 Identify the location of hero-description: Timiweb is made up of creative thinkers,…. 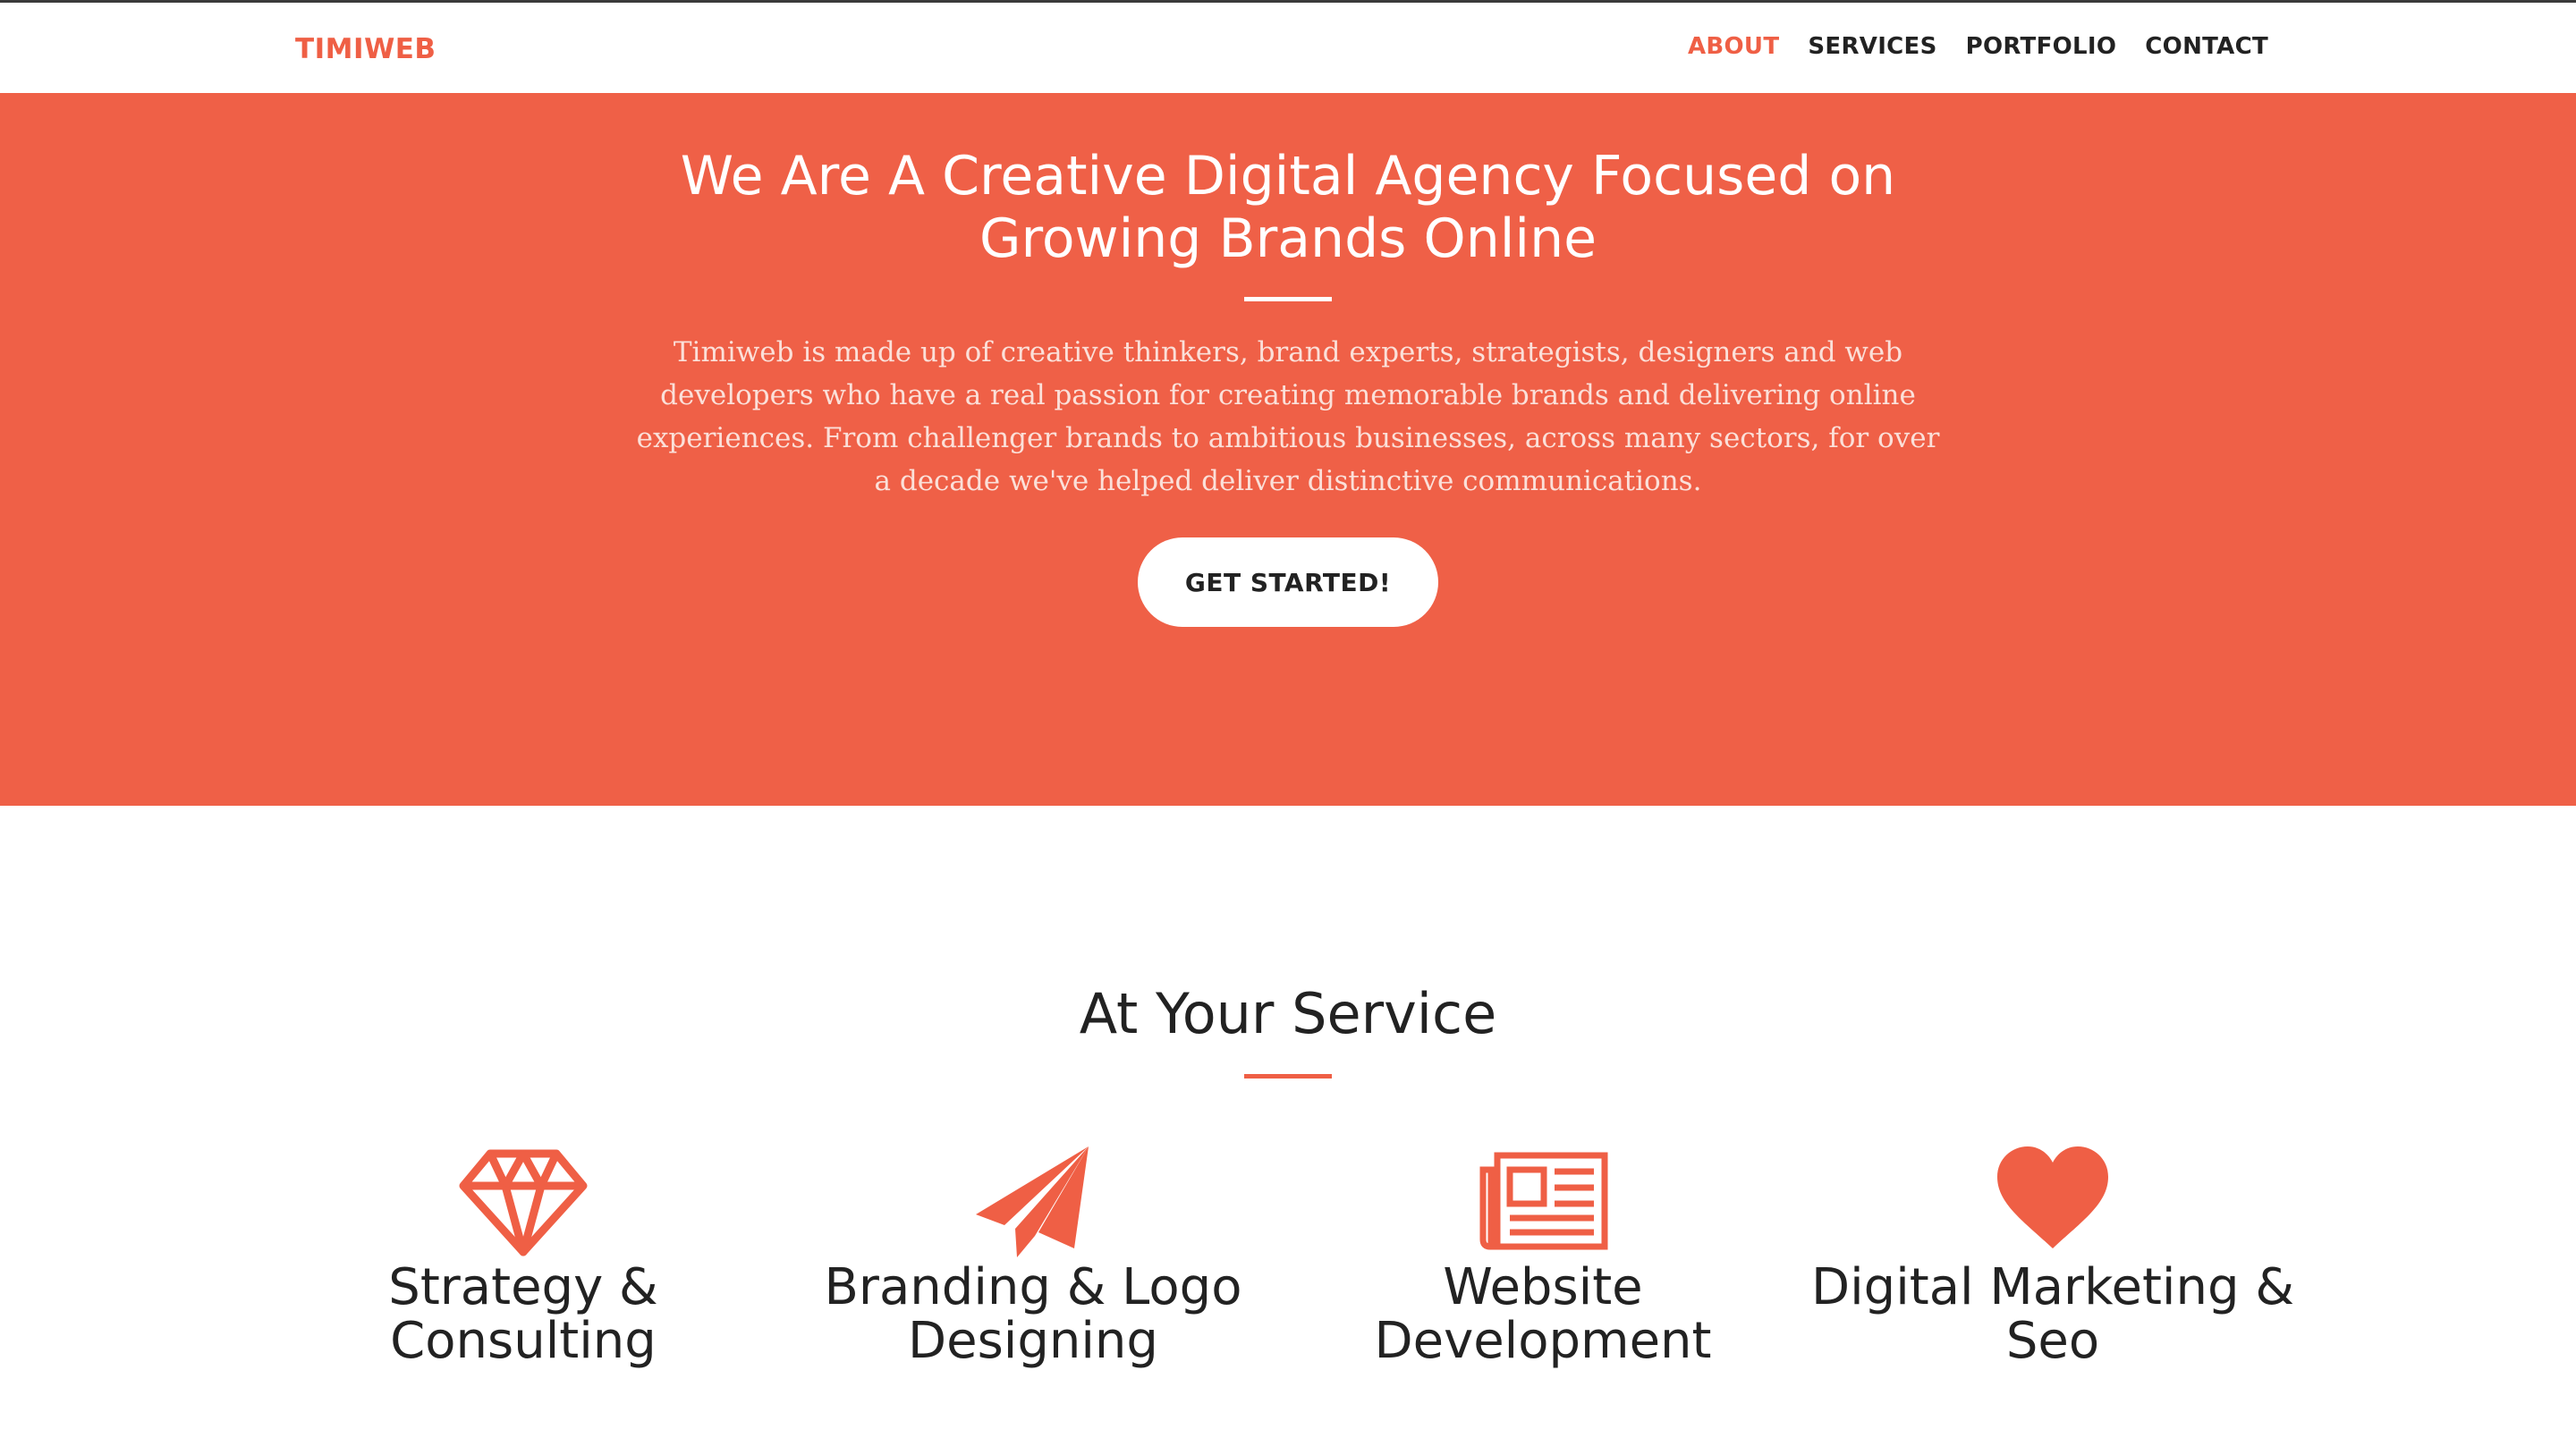
(1288, 416).